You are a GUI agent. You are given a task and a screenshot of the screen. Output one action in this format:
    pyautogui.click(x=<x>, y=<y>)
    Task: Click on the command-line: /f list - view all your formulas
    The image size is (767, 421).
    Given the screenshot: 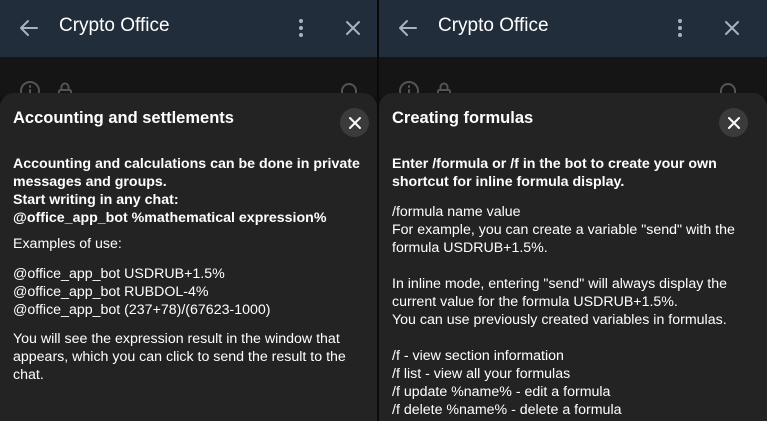 What is the action you would take?
    pyautogui.click(x=481, y=374)
    